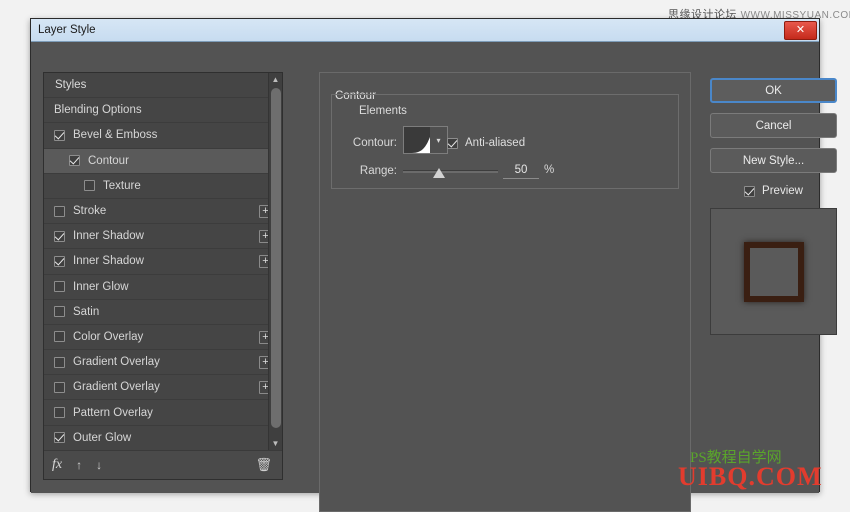 This screenshot has width=850, height=512. I want to click on style-row-inner-glow: Inner Glow, so click(163, 287).